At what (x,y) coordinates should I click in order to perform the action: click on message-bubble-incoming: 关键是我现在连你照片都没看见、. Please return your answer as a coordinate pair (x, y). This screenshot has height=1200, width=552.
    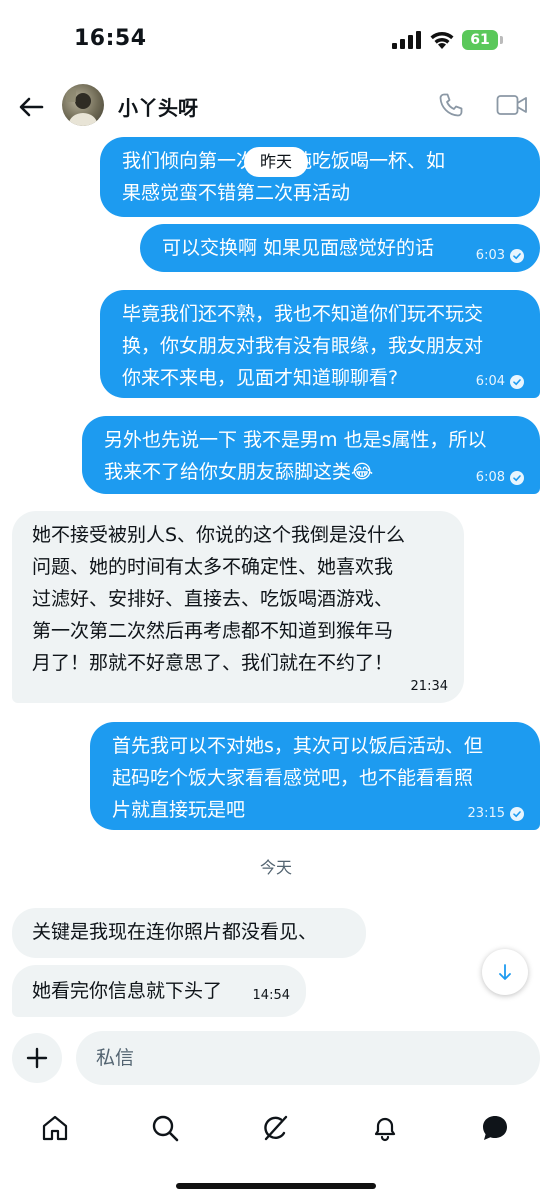
    Looking at the image, I should click on (189, 933).